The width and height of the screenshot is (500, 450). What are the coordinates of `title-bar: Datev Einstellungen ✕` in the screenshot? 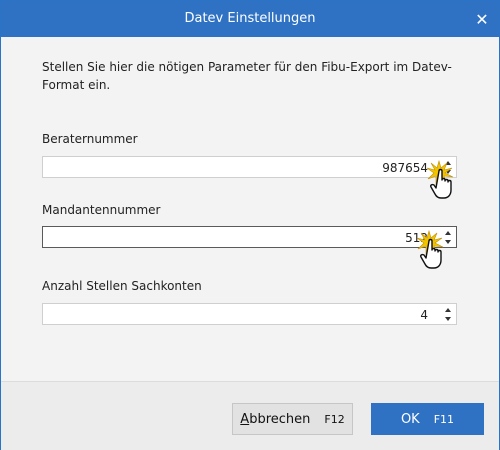 It's located at (250, 19).